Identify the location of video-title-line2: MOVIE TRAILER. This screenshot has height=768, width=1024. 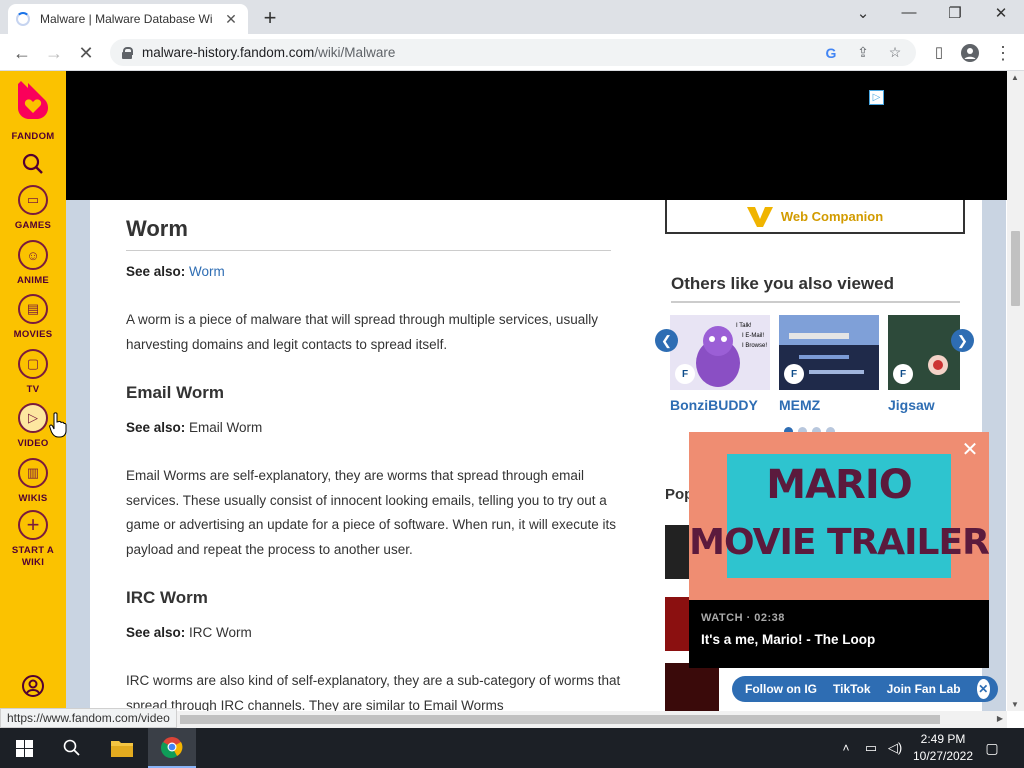
(839, 542).